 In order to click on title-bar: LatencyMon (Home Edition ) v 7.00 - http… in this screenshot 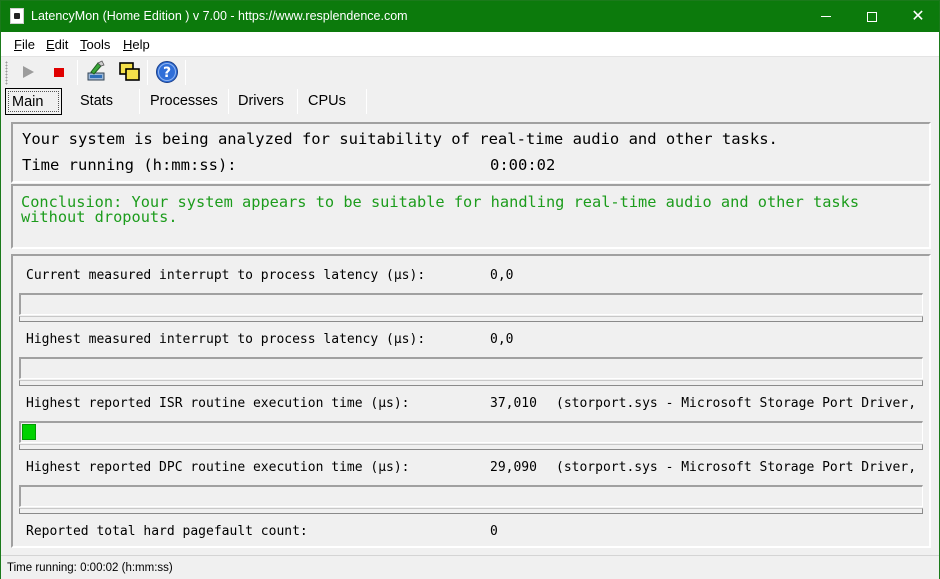, I will do `click(470, 16)`.